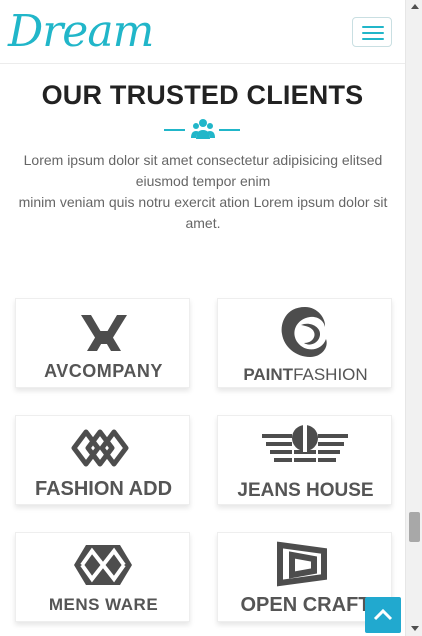  Describe the element at coordinates (174, 130) in the screenshot. I see `divider-line-left` at that location.